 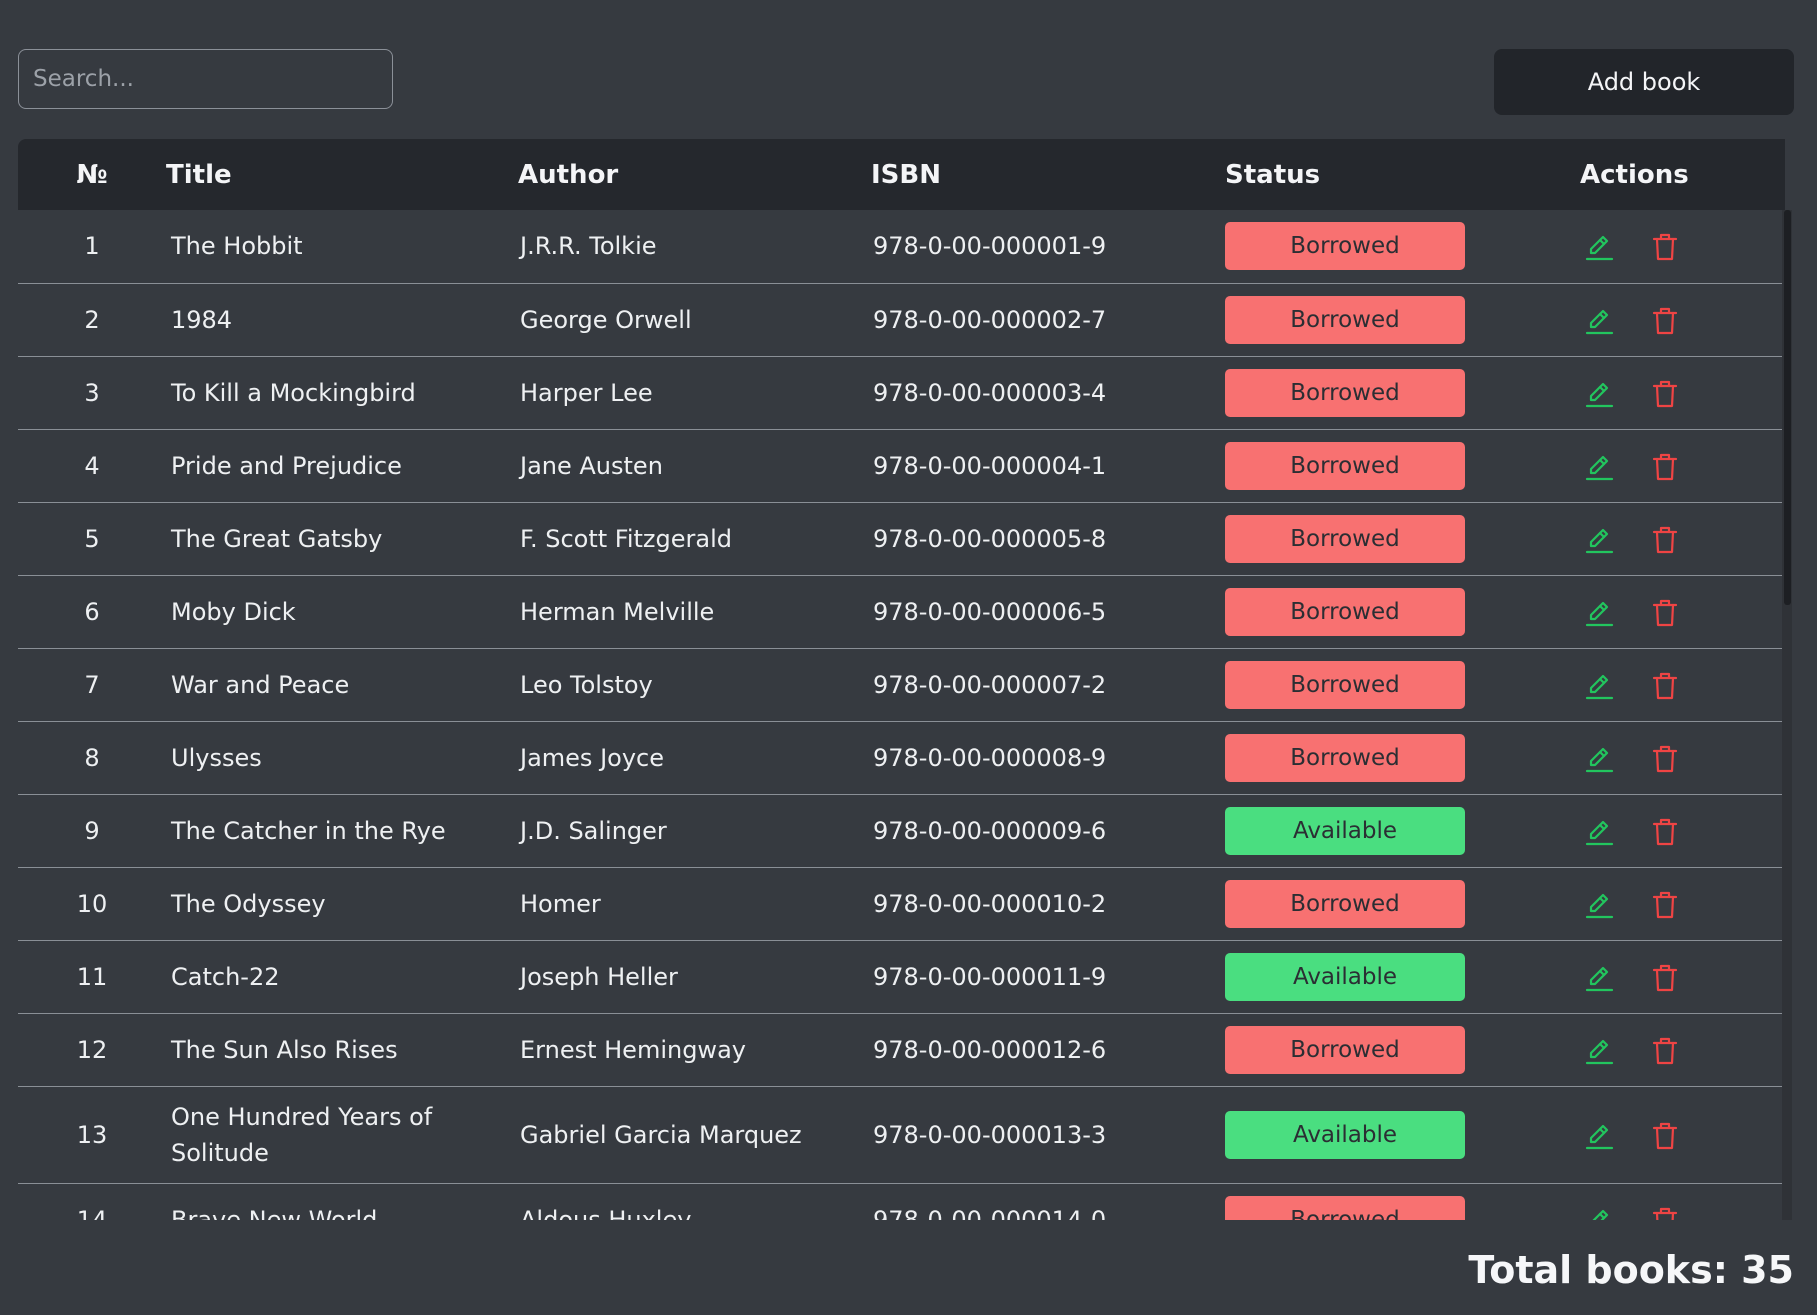 What do you see at coordinates (277, 538) in the screenshot?
I see `book-title: The Great Gatsby` at bounding box center [277, 538].